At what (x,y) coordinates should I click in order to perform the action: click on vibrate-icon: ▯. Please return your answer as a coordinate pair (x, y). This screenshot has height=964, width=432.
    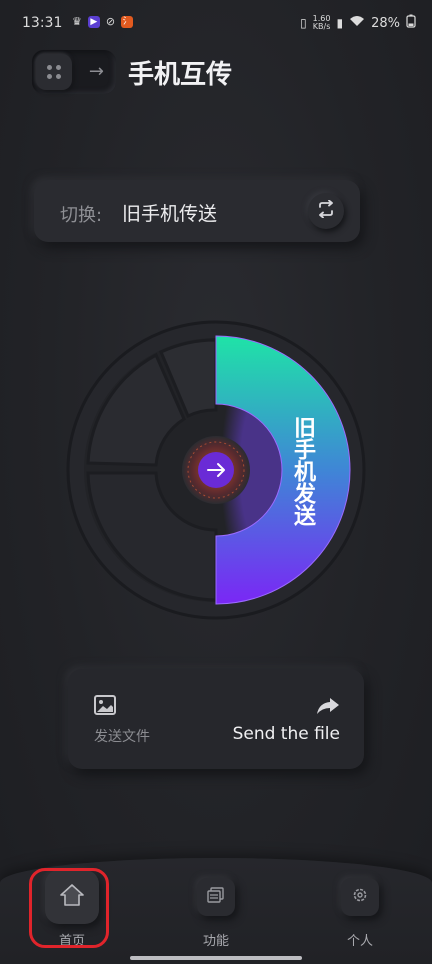
    Looking at the image, I should click on (303, 23).